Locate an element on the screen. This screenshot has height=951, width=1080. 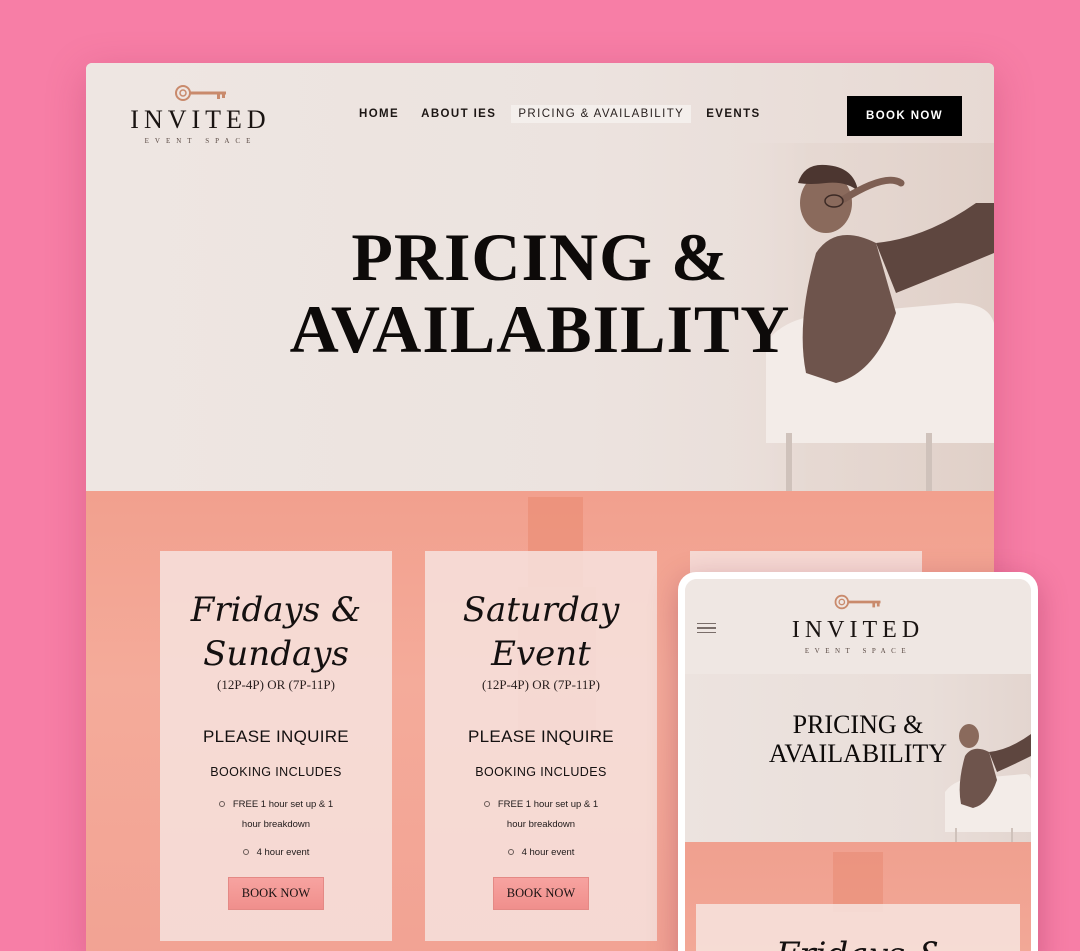
mobile-pricing-card: Fridays & is located at coordinates (858, 927).